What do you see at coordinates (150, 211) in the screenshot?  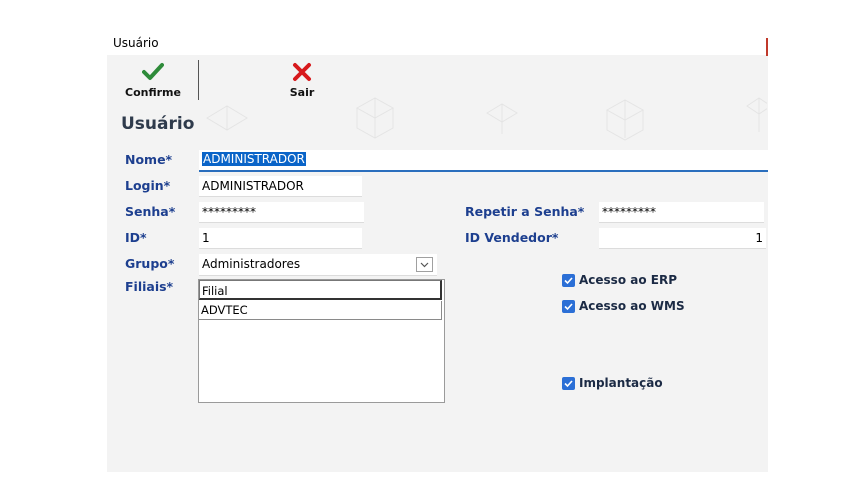 I see `senha-label: Senha*` at bounding box center [150, 211].